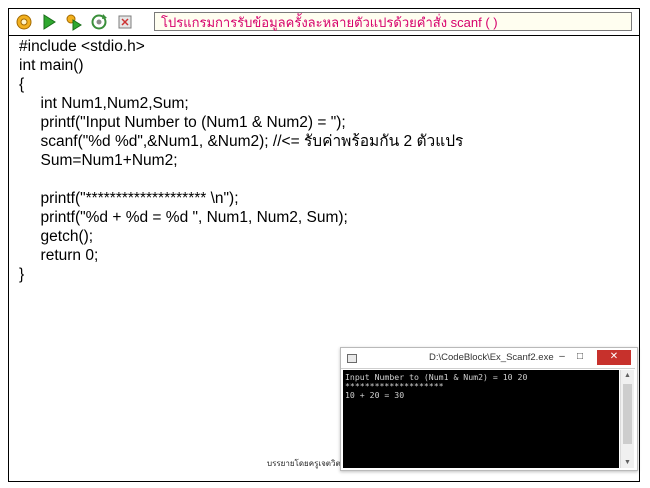 Image resolution: width=650 pixels, height=488 pixels. Describe the element at coordinates (627, 414) in the screenshot. I see `scroll-thumb` at that location.